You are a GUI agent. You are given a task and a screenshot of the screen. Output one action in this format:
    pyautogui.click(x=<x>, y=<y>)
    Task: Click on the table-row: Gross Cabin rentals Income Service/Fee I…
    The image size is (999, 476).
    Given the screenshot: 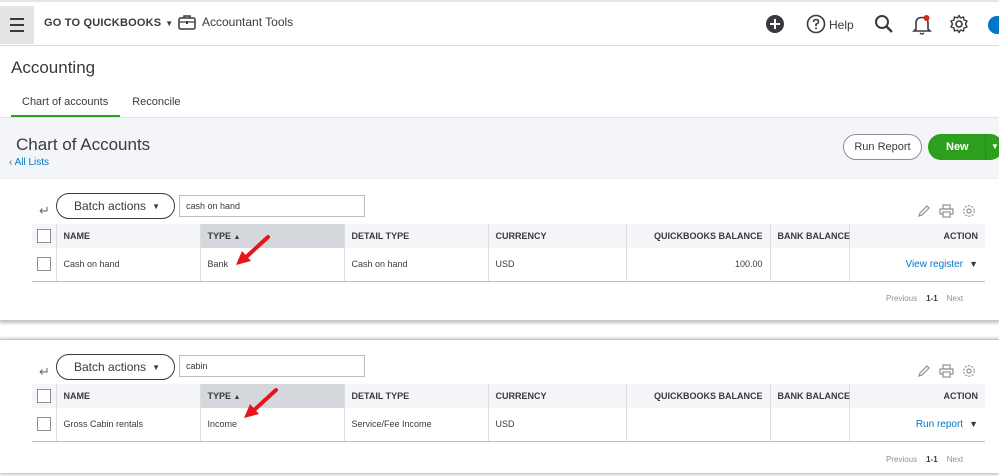 What is the action you would take?
    pyautogui.click(x=508, y=425)
    